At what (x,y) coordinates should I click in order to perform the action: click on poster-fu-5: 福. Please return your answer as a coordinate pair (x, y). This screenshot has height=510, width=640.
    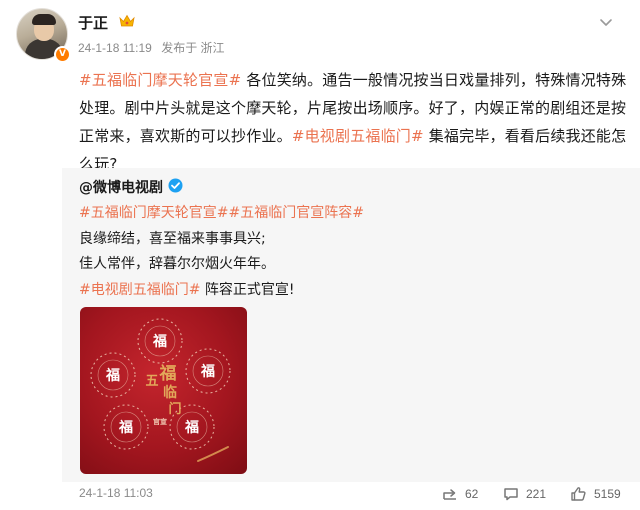
    Looking at the image, I should click on (191, 427).